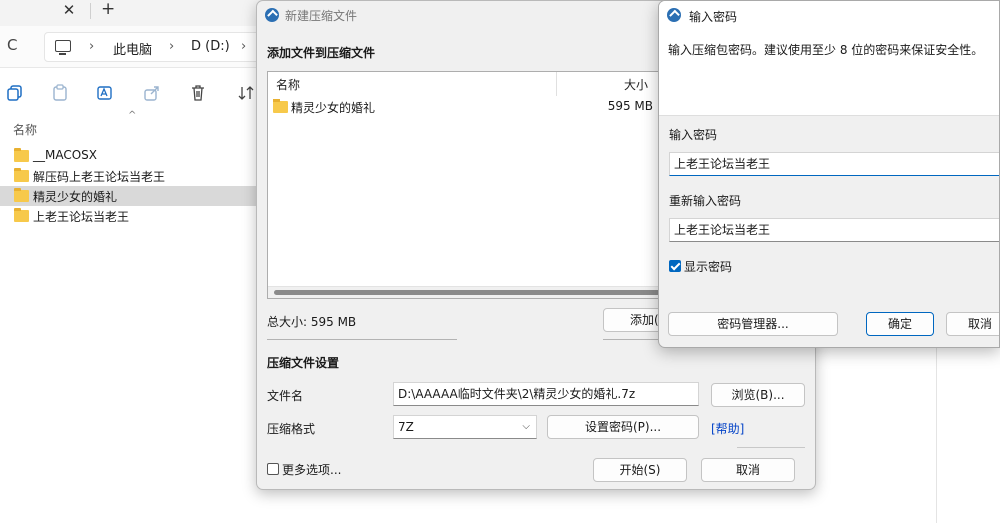 Image resolution: width=1000 pixels, height=523 pixels. Describe the element at coordinates (99, 177) in the screenshot. I see `file-name: 解压码上老王论坛当老王` at that location.